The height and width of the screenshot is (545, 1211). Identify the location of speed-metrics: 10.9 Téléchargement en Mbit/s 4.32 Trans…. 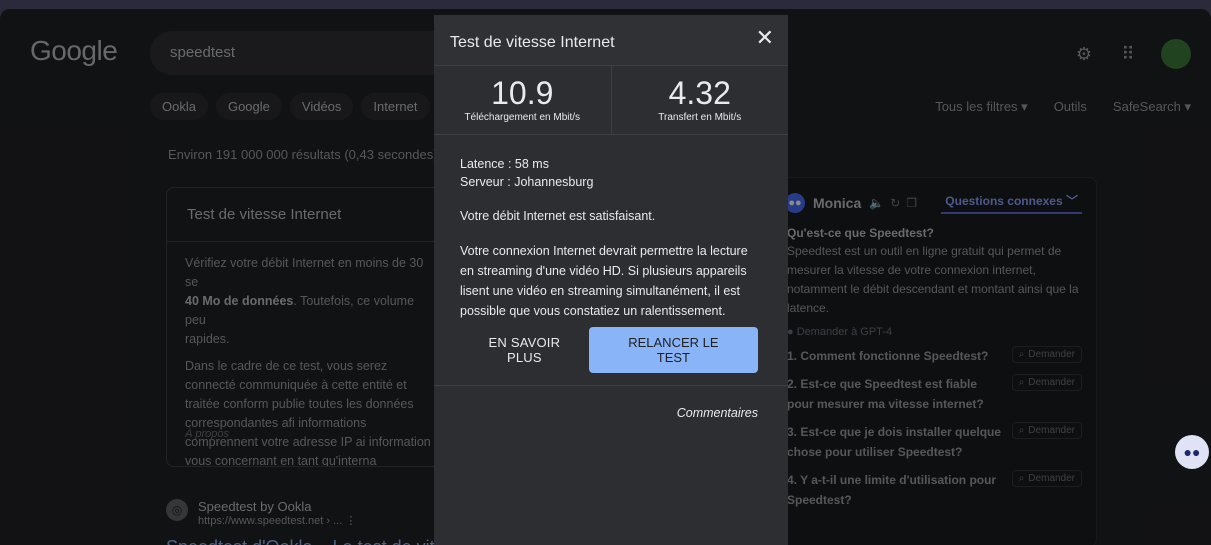
(611, 100).